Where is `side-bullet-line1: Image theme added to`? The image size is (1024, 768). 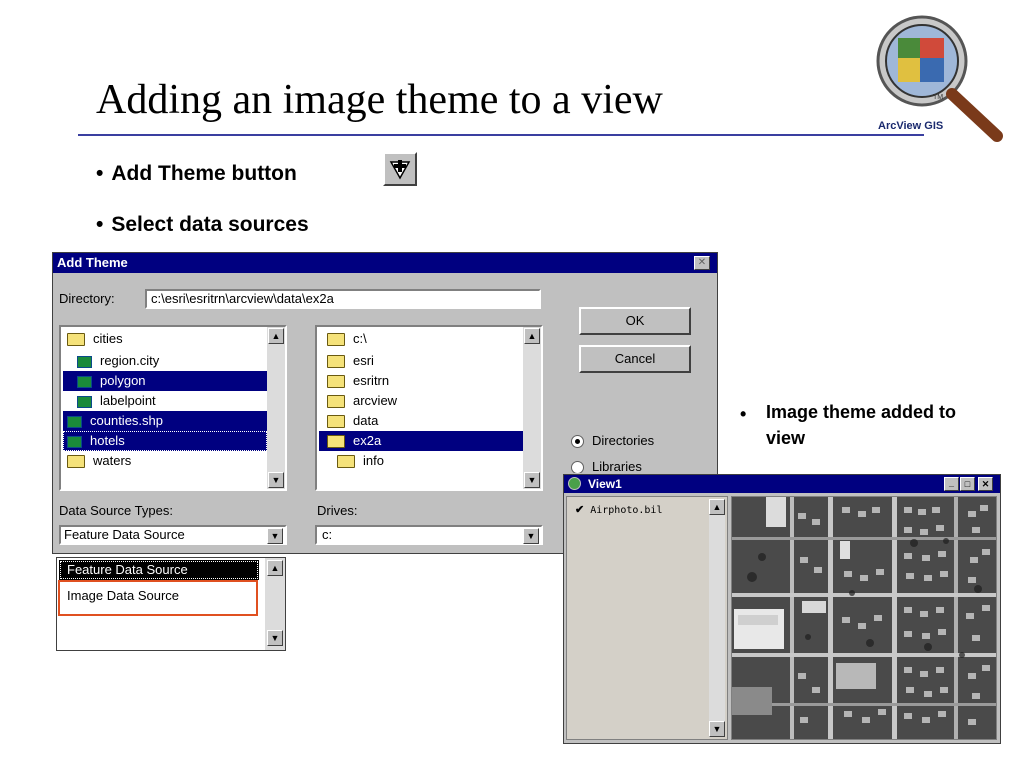 side-bullet-line1: Image theme added to is located at coordinates (861, 412).